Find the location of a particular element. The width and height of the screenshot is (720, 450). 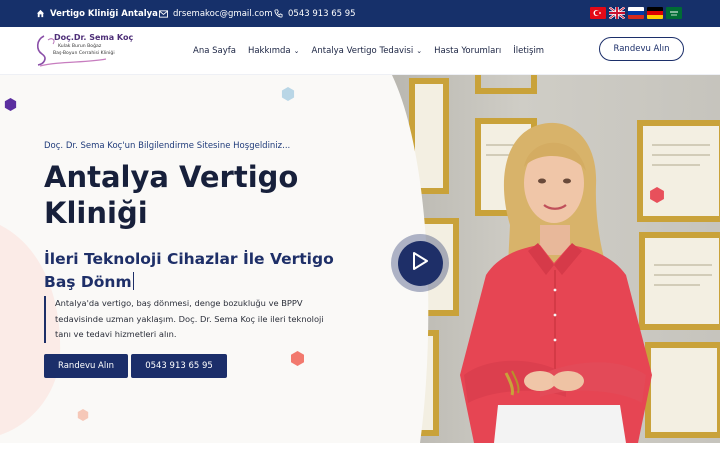

play-icon is located at coordinates (420, 263).